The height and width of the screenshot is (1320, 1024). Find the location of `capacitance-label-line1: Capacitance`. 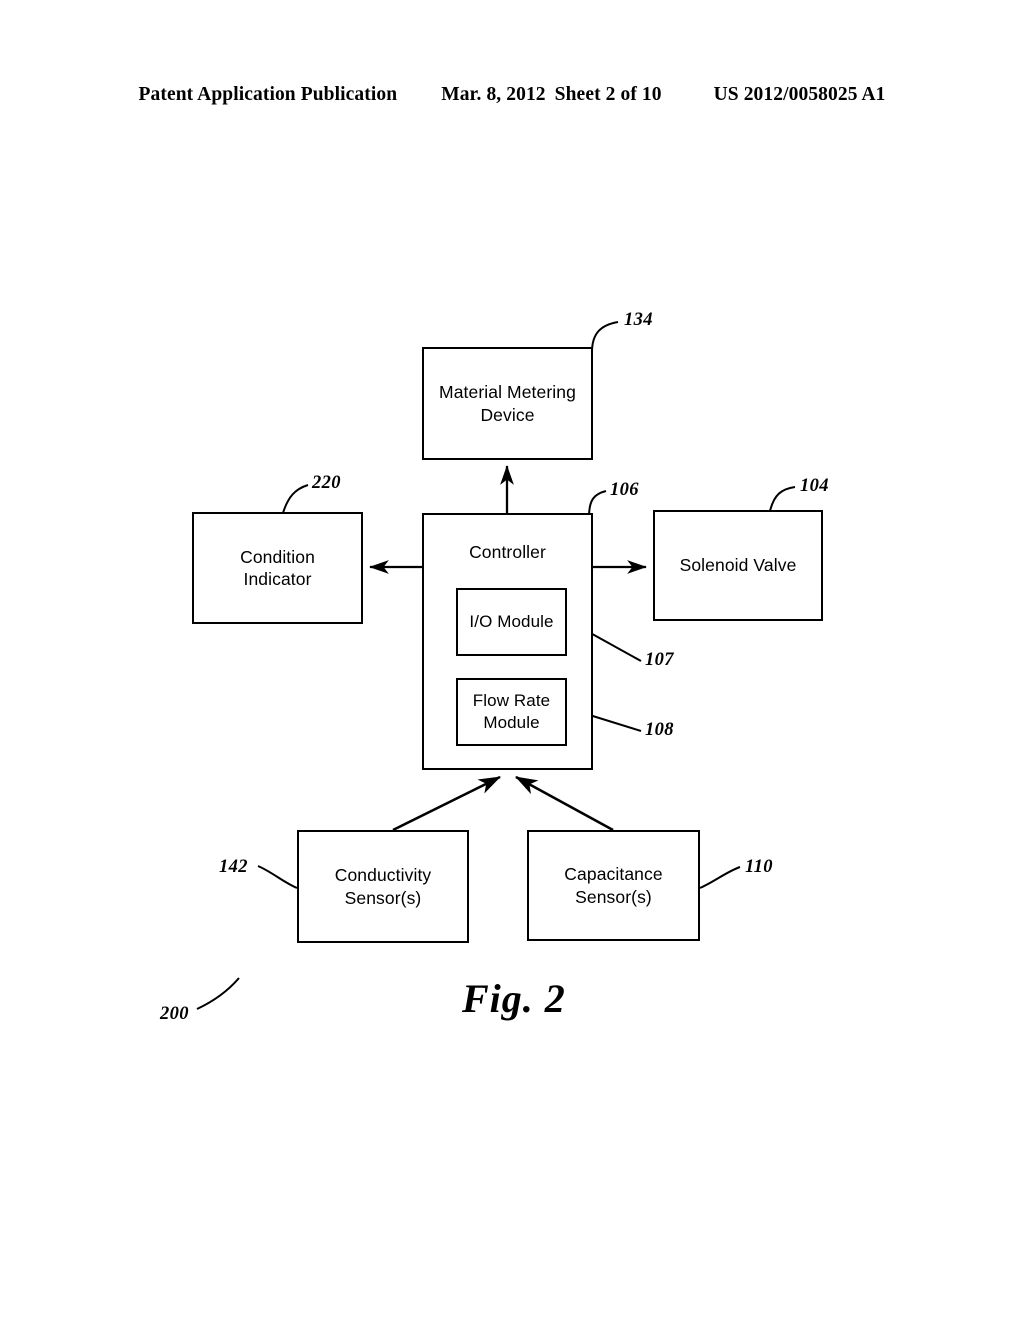

capacitance-label-line1: Capacitance is located at coordinates (613, 874).